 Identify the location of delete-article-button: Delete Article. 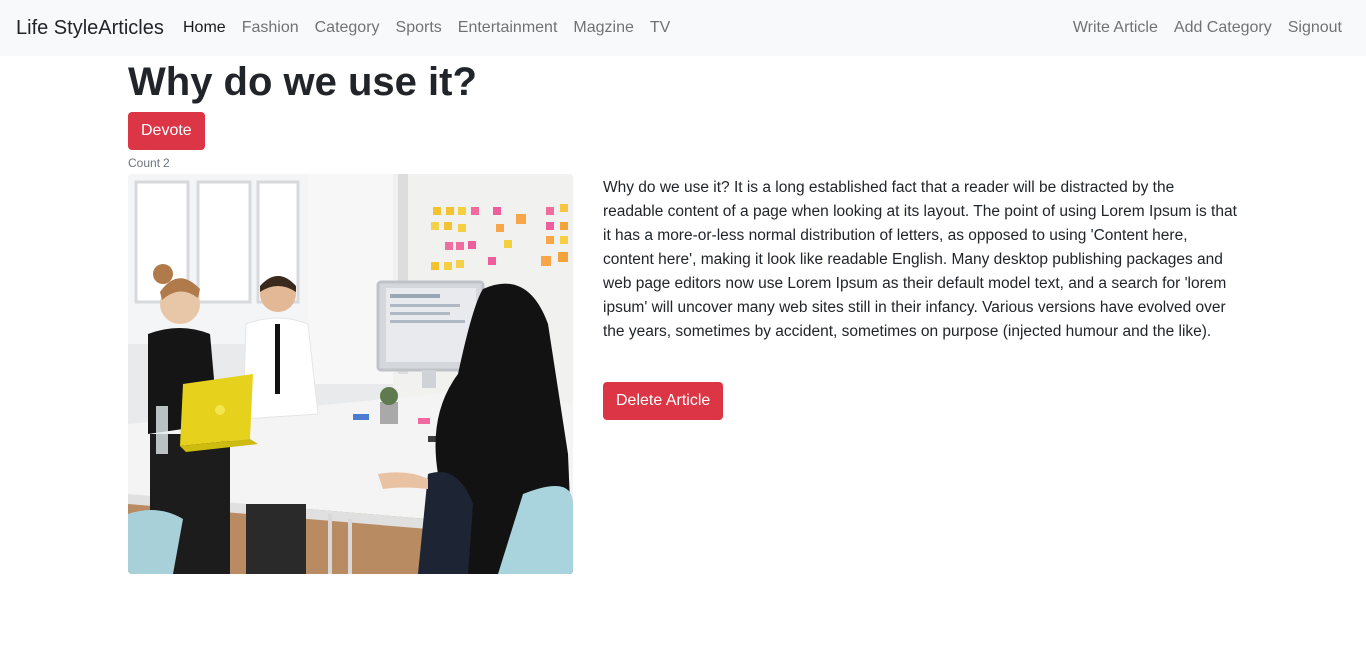
(663, 401).